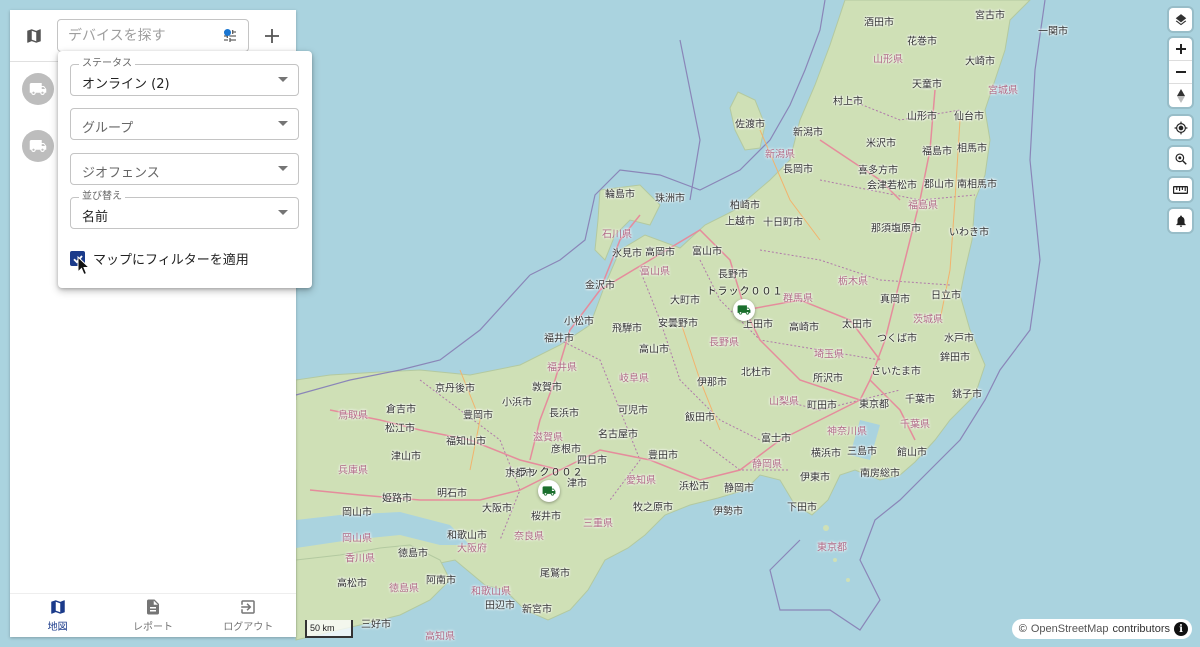 Image resolution: width=1200 pixels, height=647 pixels. What do you see at coordinates (955, 358) in the screenshot?
I see `map-label-city: 鉾田市` at bounding box center [955, 358].